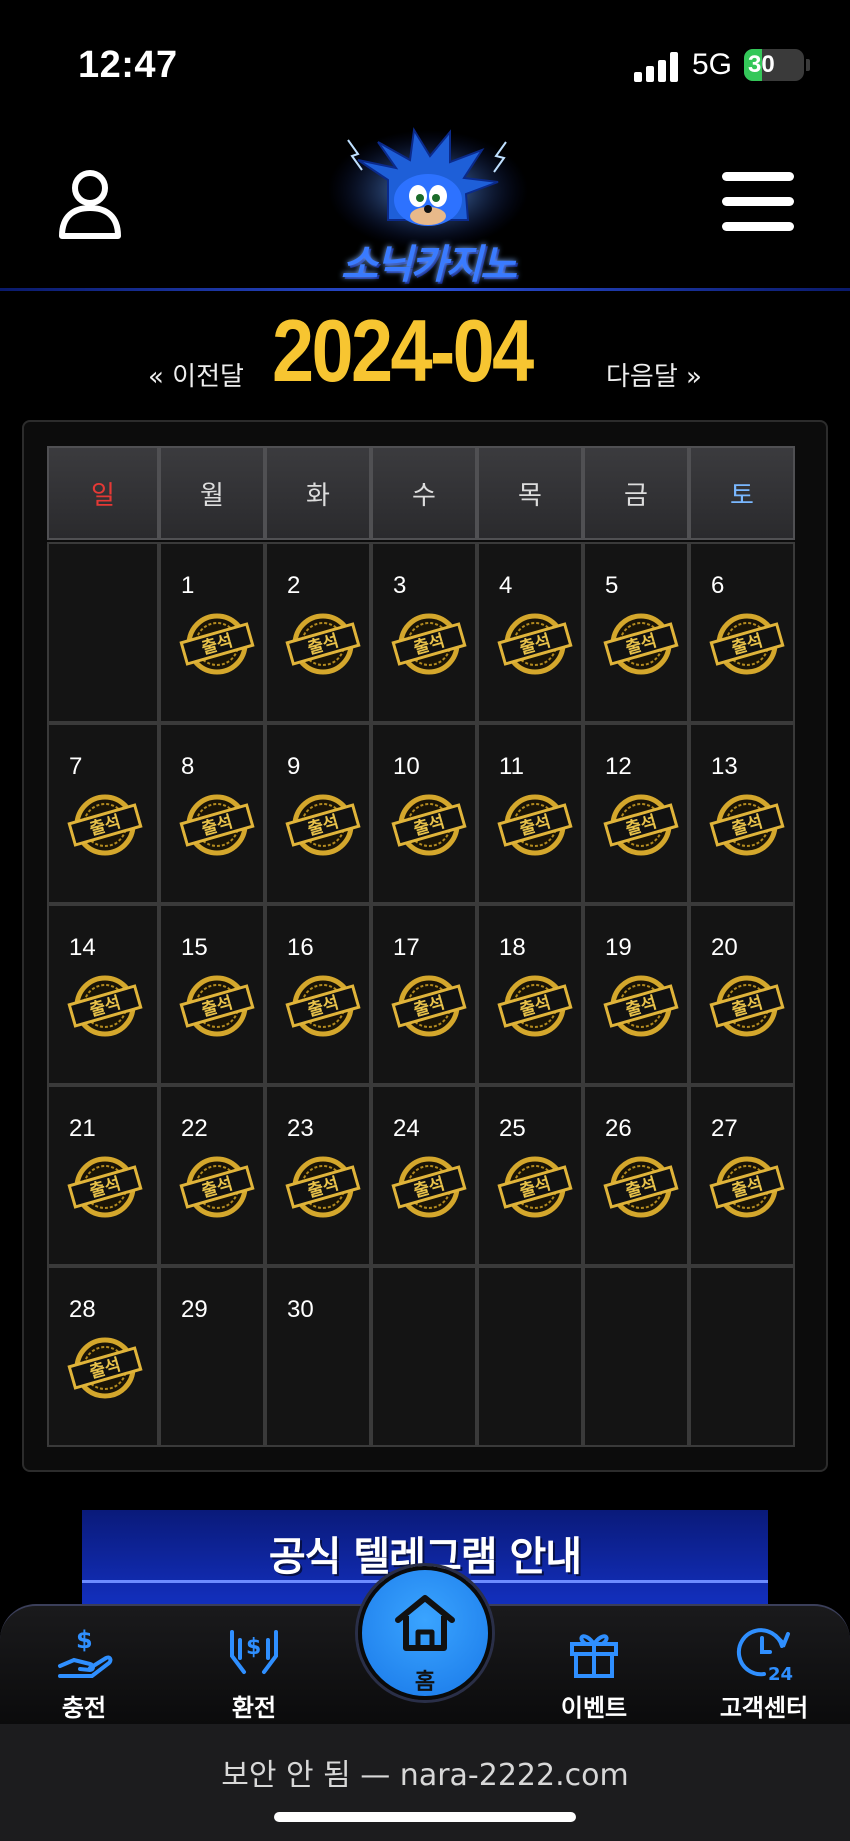  Describe the element at coordinates (194, 947) in the screenshot. I see `day-number: 15` at that location.